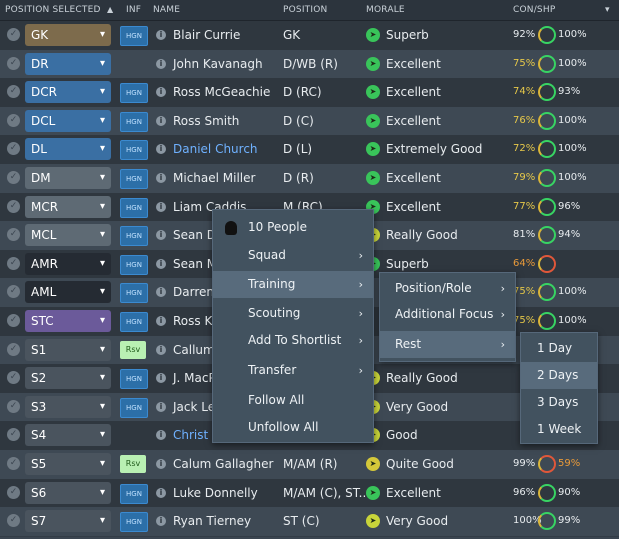 The height and width of the screenshot is (539, 619). I want to click on rest-menu-item: 2 Days, so click(559, 375).